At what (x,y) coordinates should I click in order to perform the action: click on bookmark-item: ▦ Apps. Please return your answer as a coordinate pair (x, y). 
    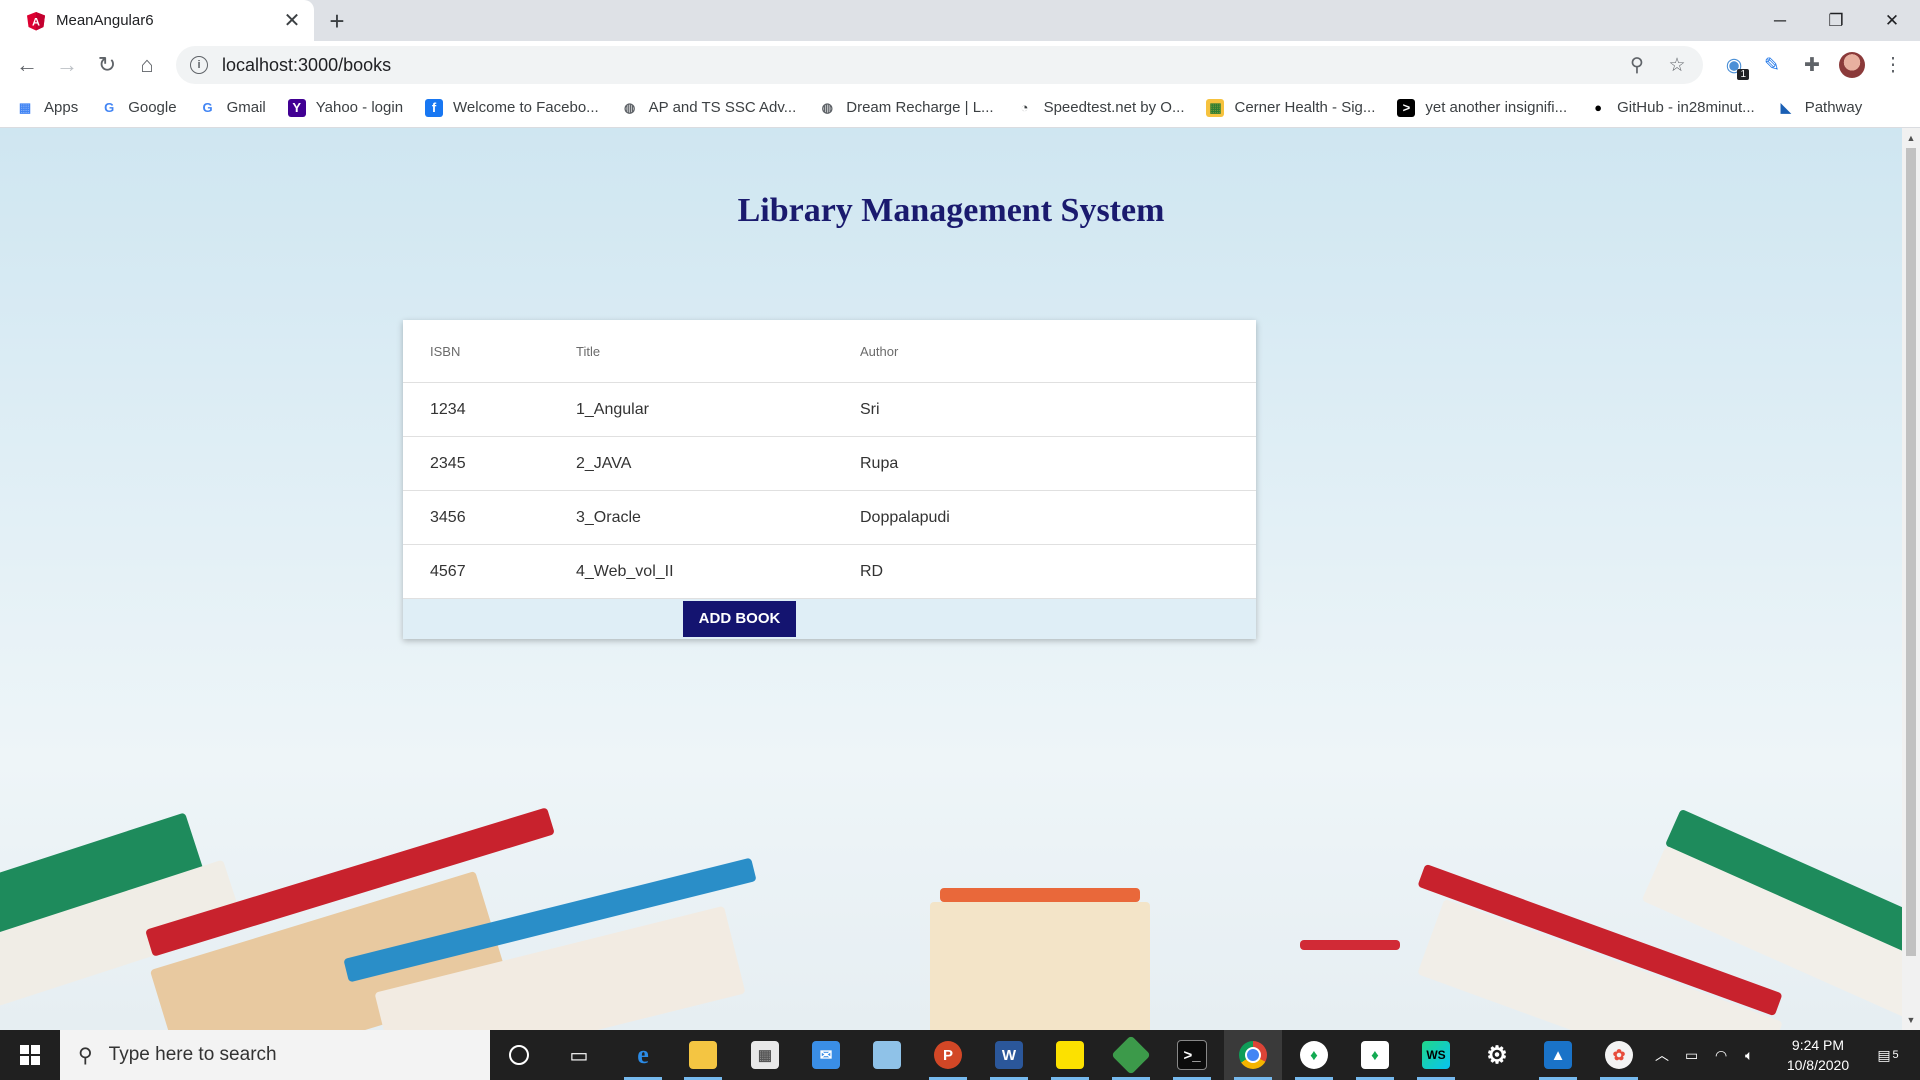
    Looking at the image, I should click on (47, 107).